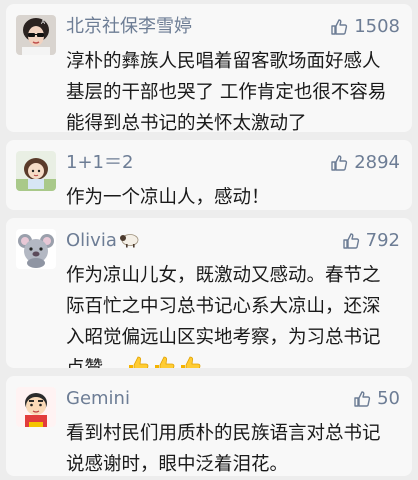  I want to click on avatar: A, so click(36, 35).